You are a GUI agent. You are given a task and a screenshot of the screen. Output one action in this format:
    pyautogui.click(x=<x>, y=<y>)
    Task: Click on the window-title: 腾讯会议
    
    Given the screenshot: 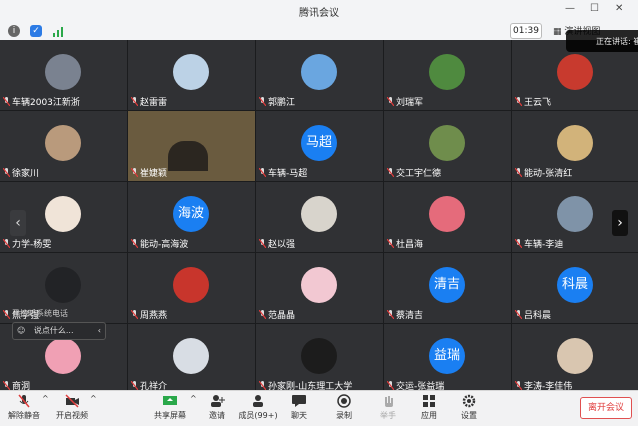 What is the action you would take?
    pyautogui.click(x=319, y=13)
    